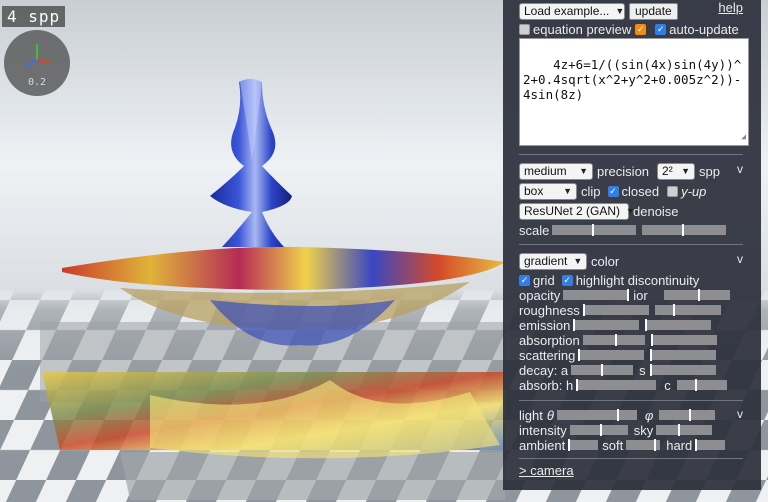 The image size is (768, 502). What do you see at coordinates (616, 385) in the screenshot?
I see `absorb-h-slider` at bounding box center [616, 385].